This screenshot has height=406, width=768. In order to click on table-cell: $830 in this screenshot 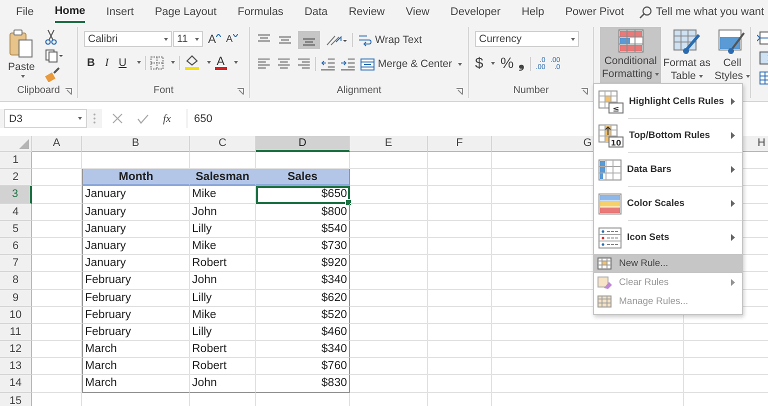, I will do `click(303, 384)`.